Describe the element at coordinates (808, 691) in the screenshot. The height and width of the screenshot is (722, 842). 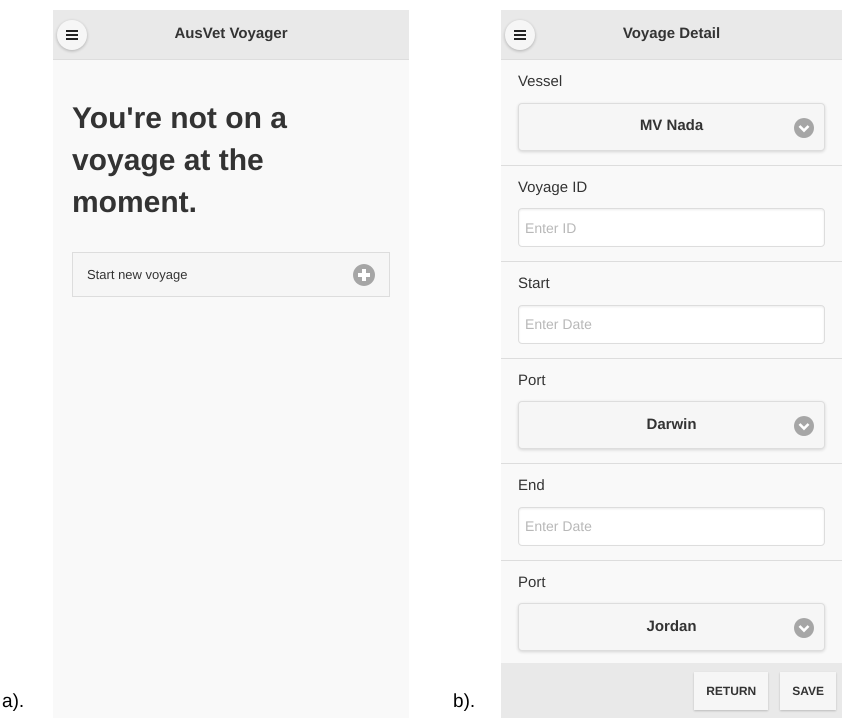
I see `footer-button: SAVE` at that location.